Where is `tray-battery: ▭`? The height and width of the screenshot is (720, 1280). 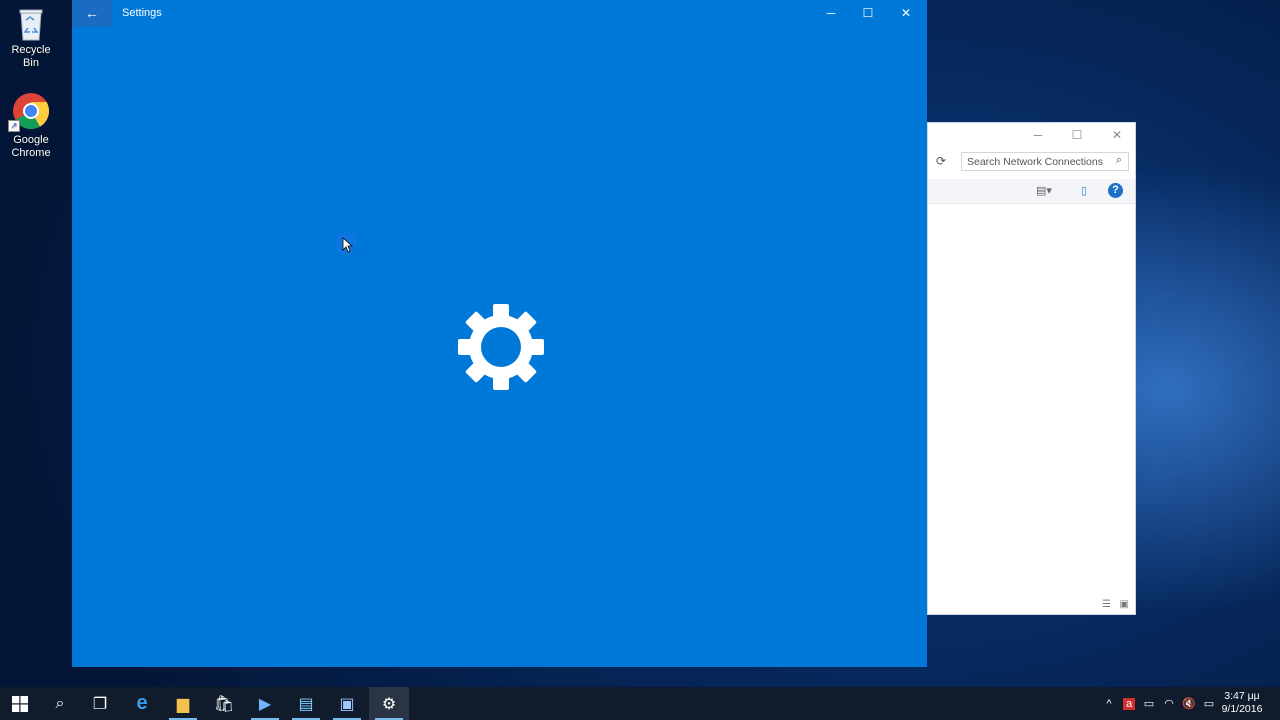 tray-battery: ▭ is located at coordinates (1149, 703).